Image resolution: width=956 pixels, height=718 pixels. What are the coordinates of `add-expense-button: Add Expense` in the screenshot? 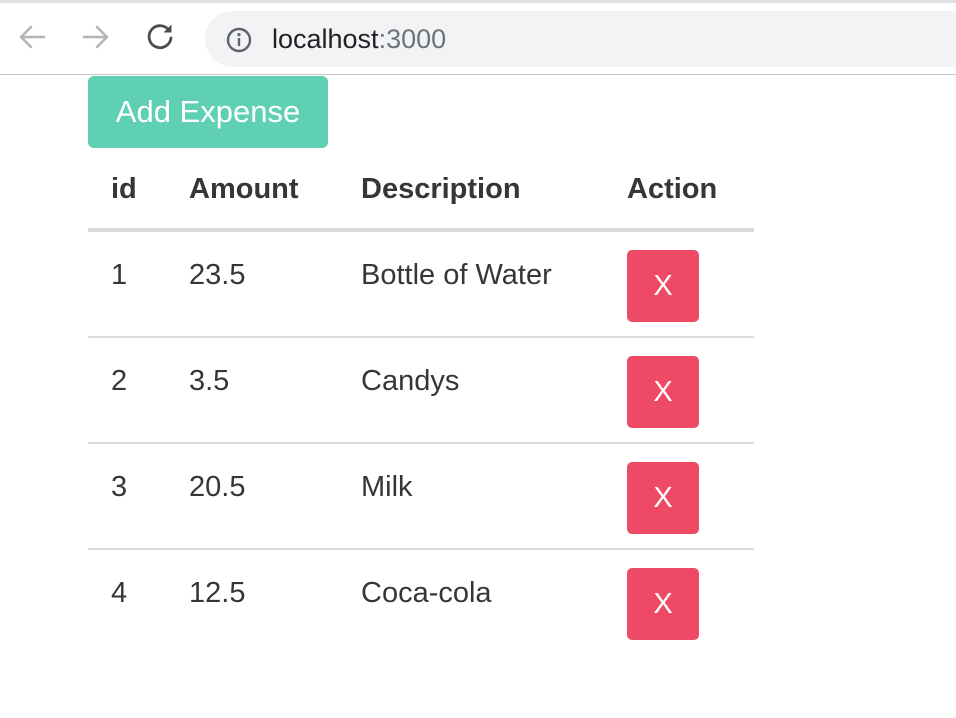 It's located at (208, 112).